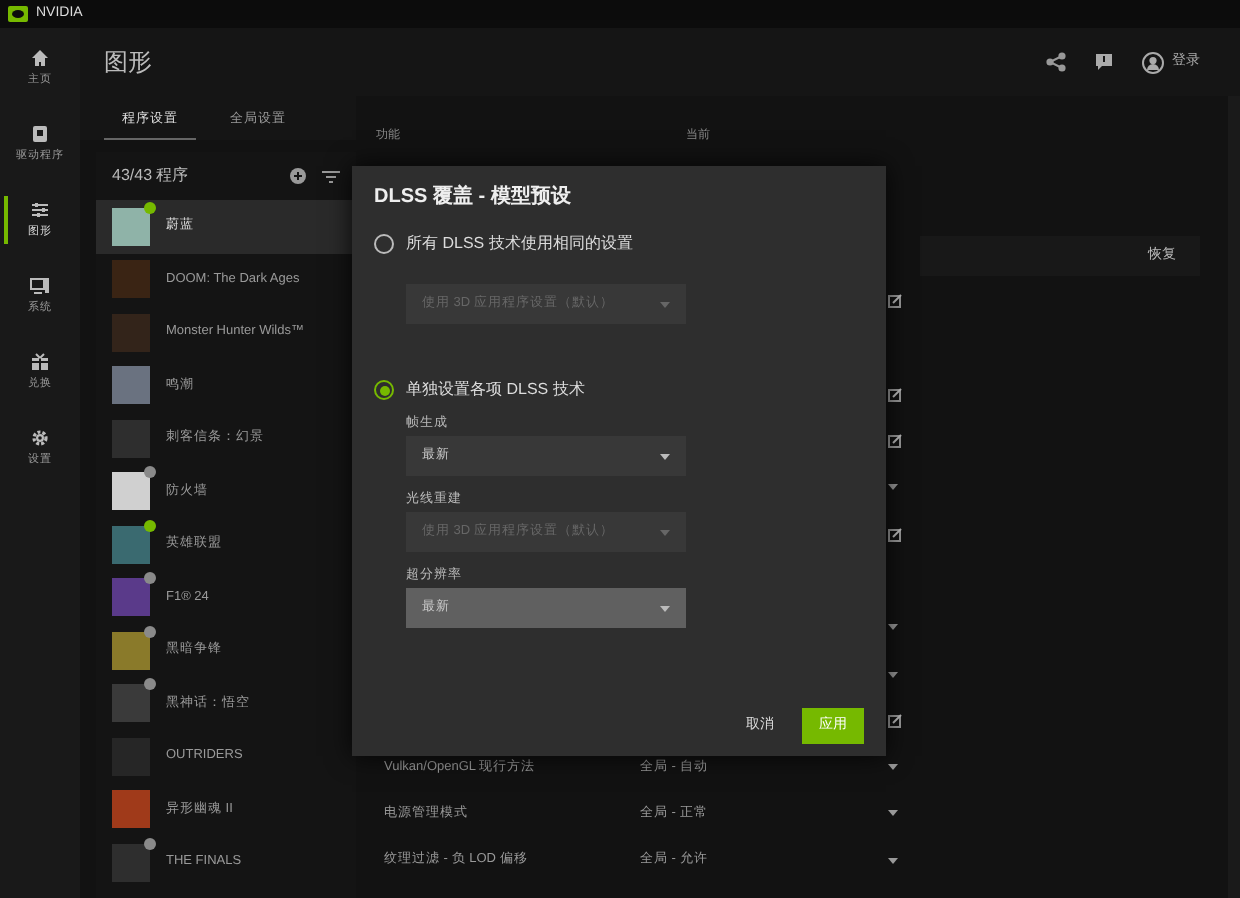 This screenshot has height=898, width=1240. I want to click on share-icon, so click(1056, 62).